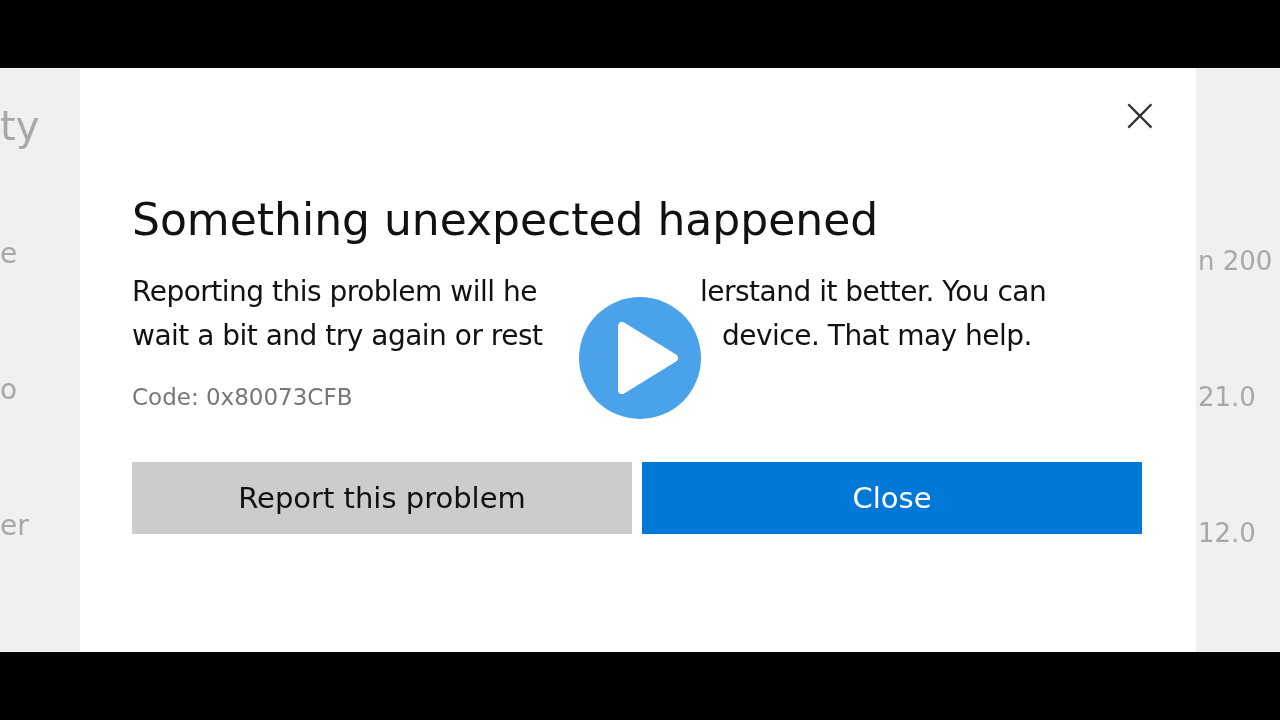 The image size is (1280, 720). I want to click on background-text: e, so click(9, 254).